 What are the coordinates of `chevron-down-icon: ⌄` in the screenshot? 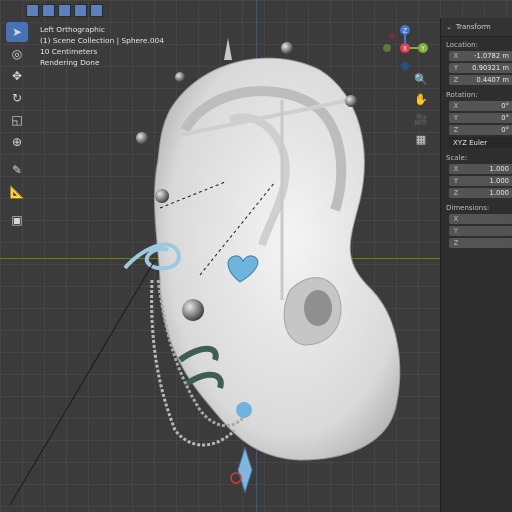 It's located at (449, 27).